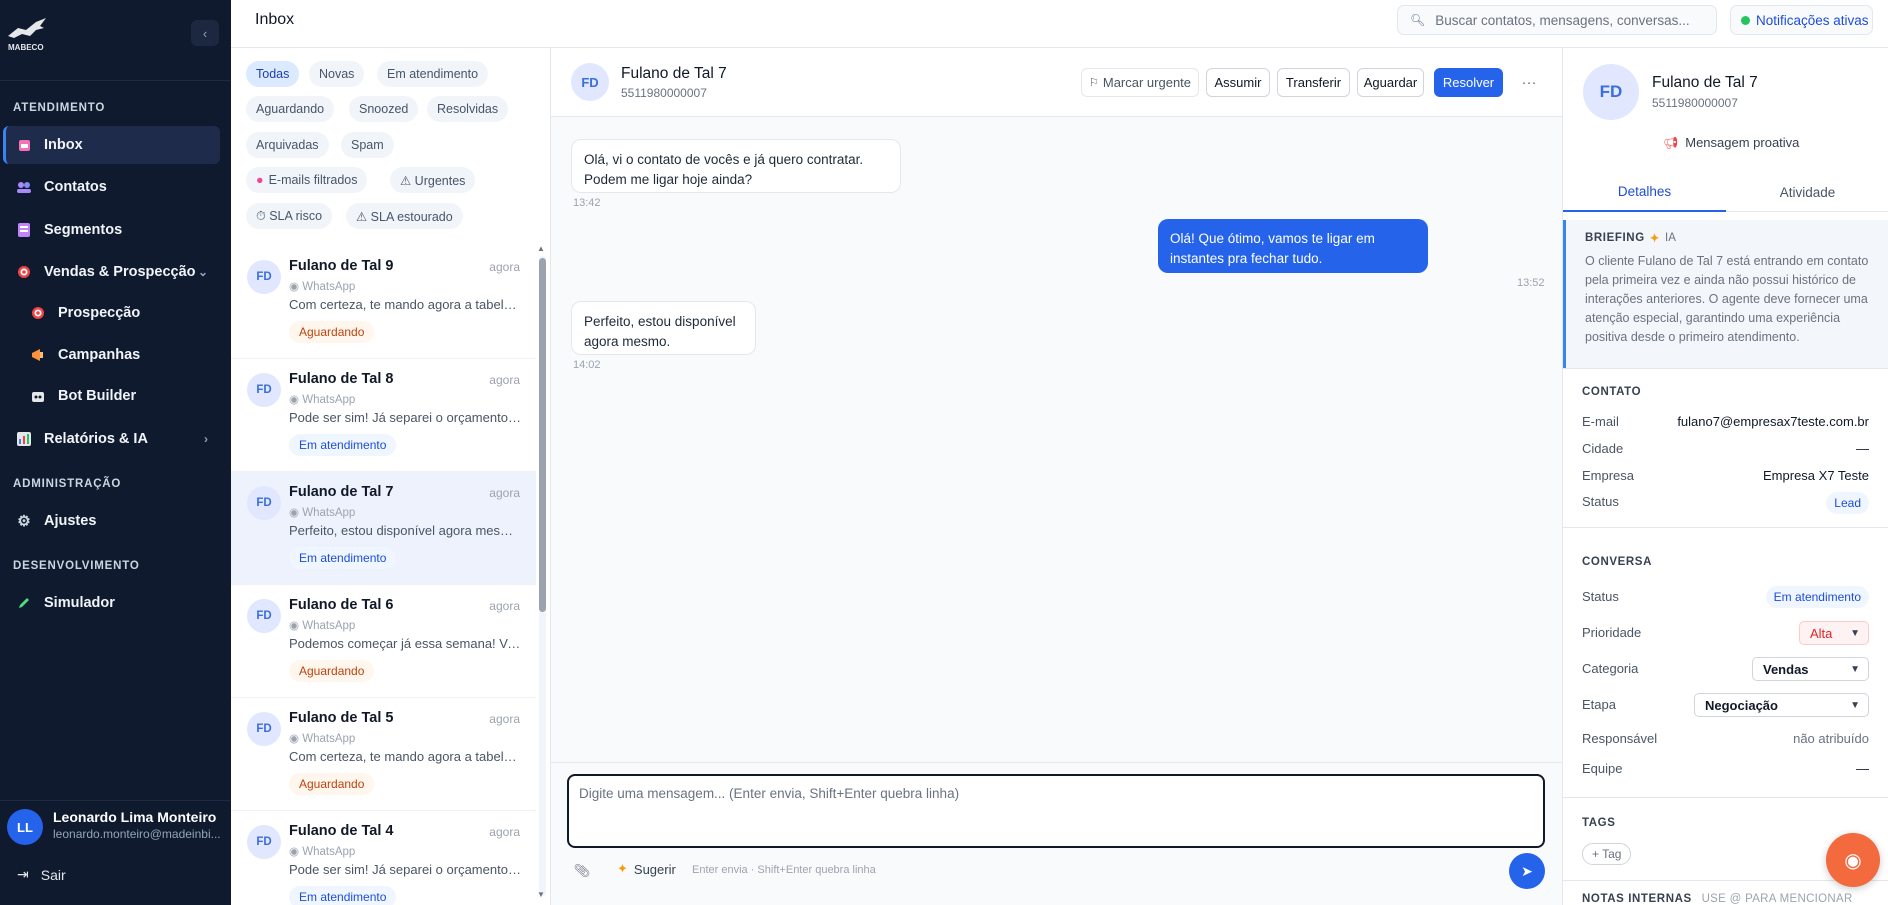  Describe the element at coordinates (1810, 669) in the screenshot. I see `category-select: Vendas ▼` at that location.